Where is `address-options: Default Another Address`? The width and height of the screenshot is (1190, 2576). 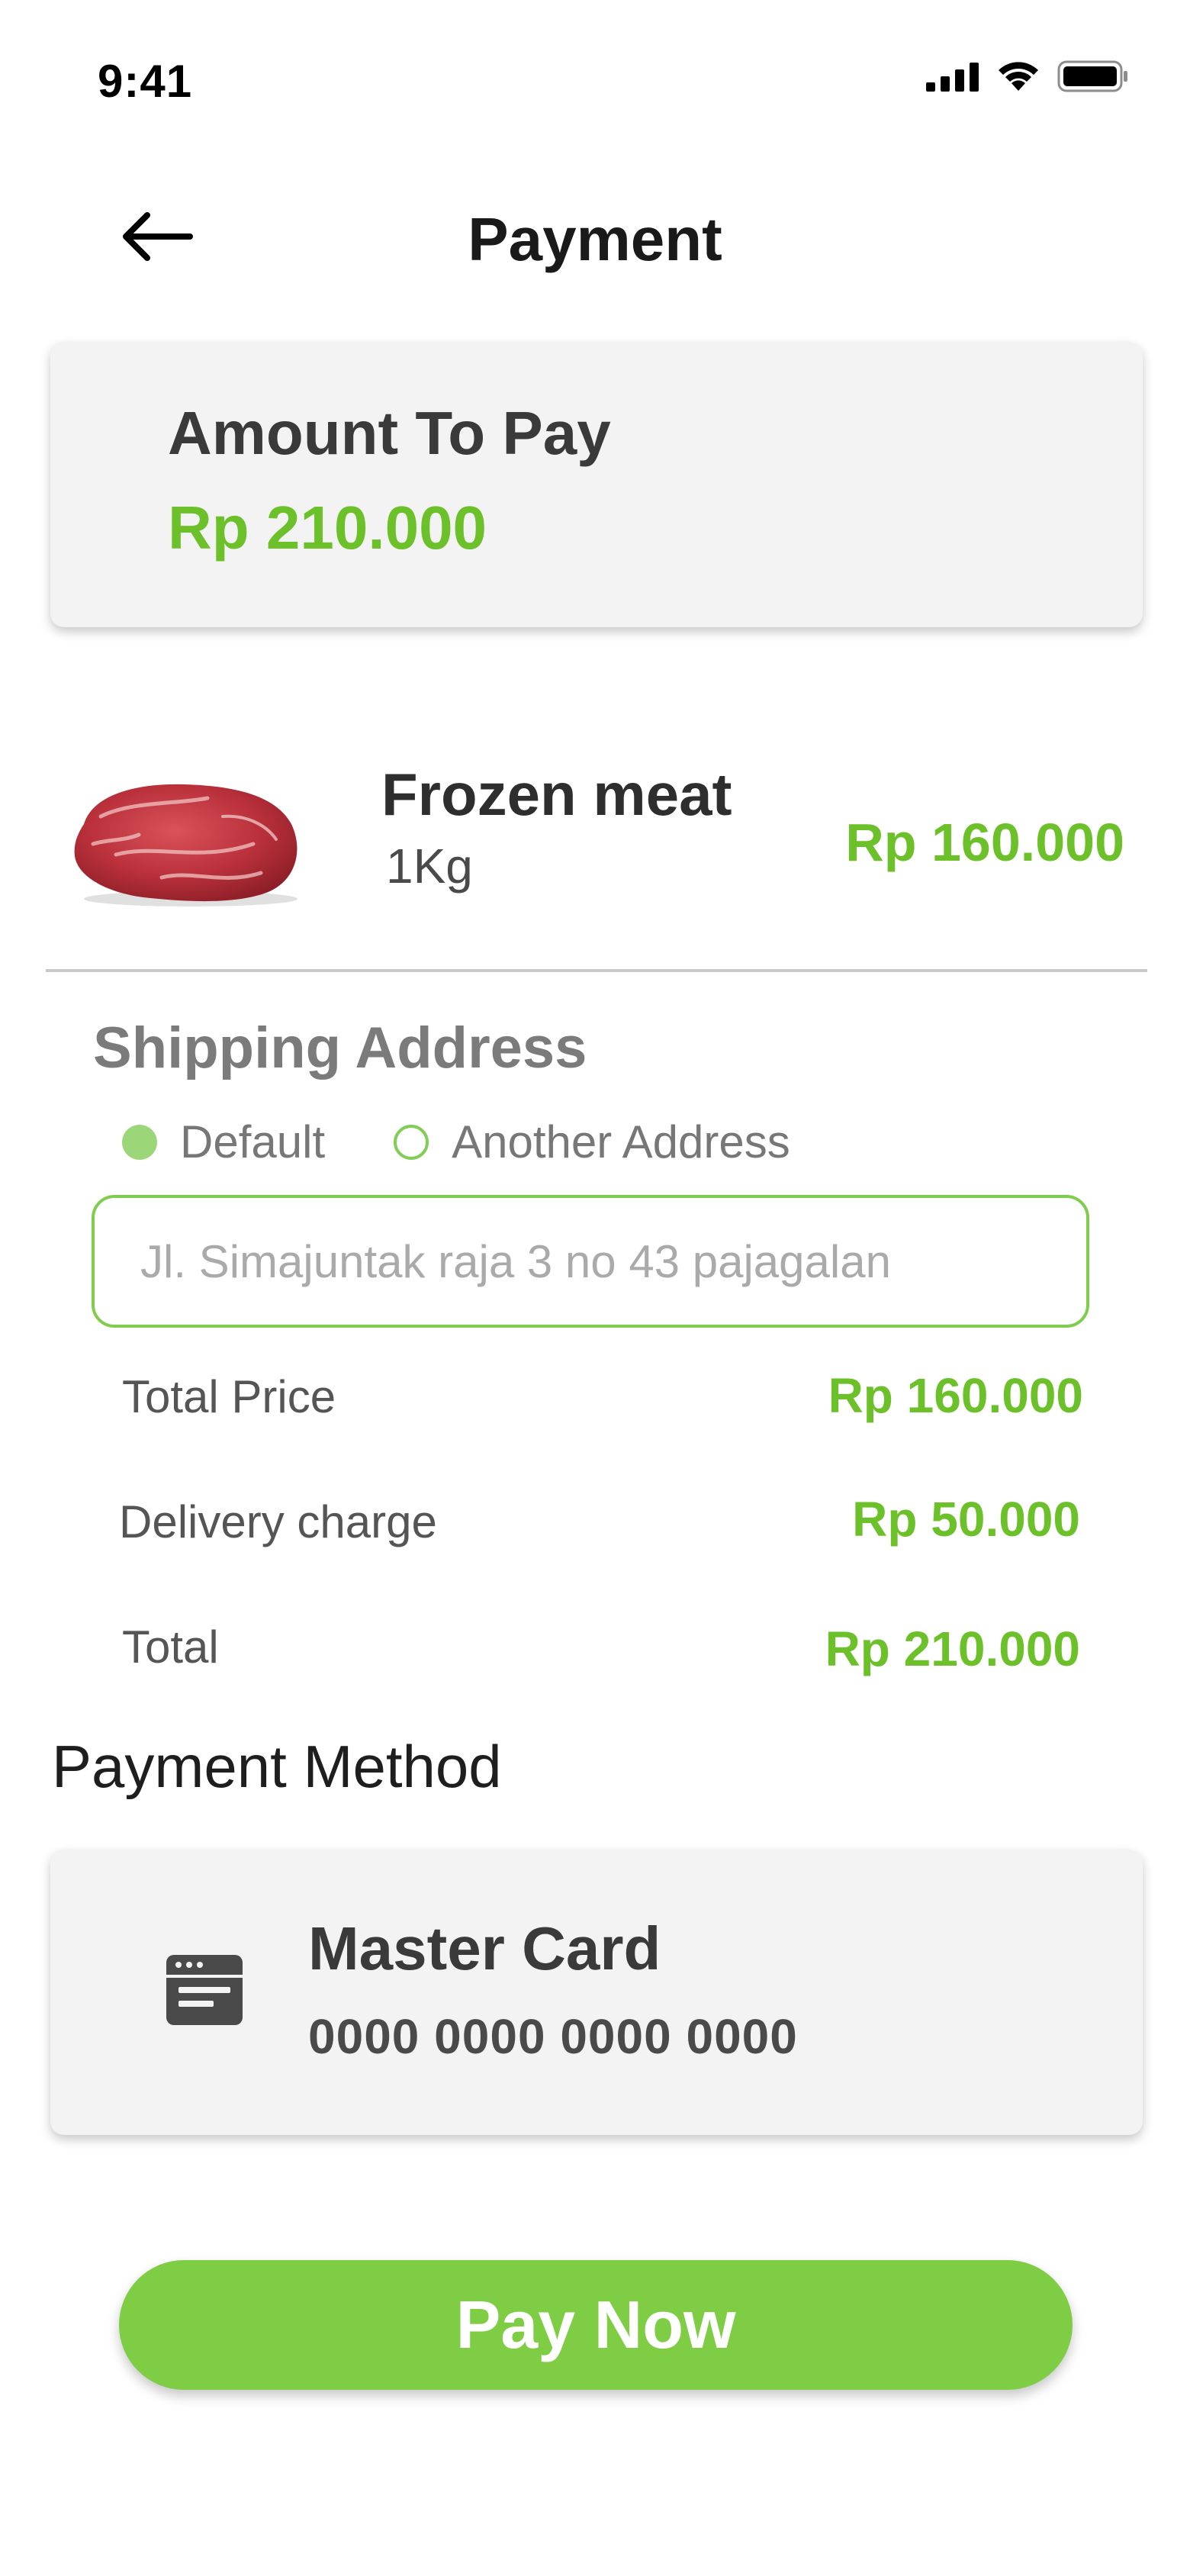 address-options: Default Another Address is located at coordinates (456, 1142).